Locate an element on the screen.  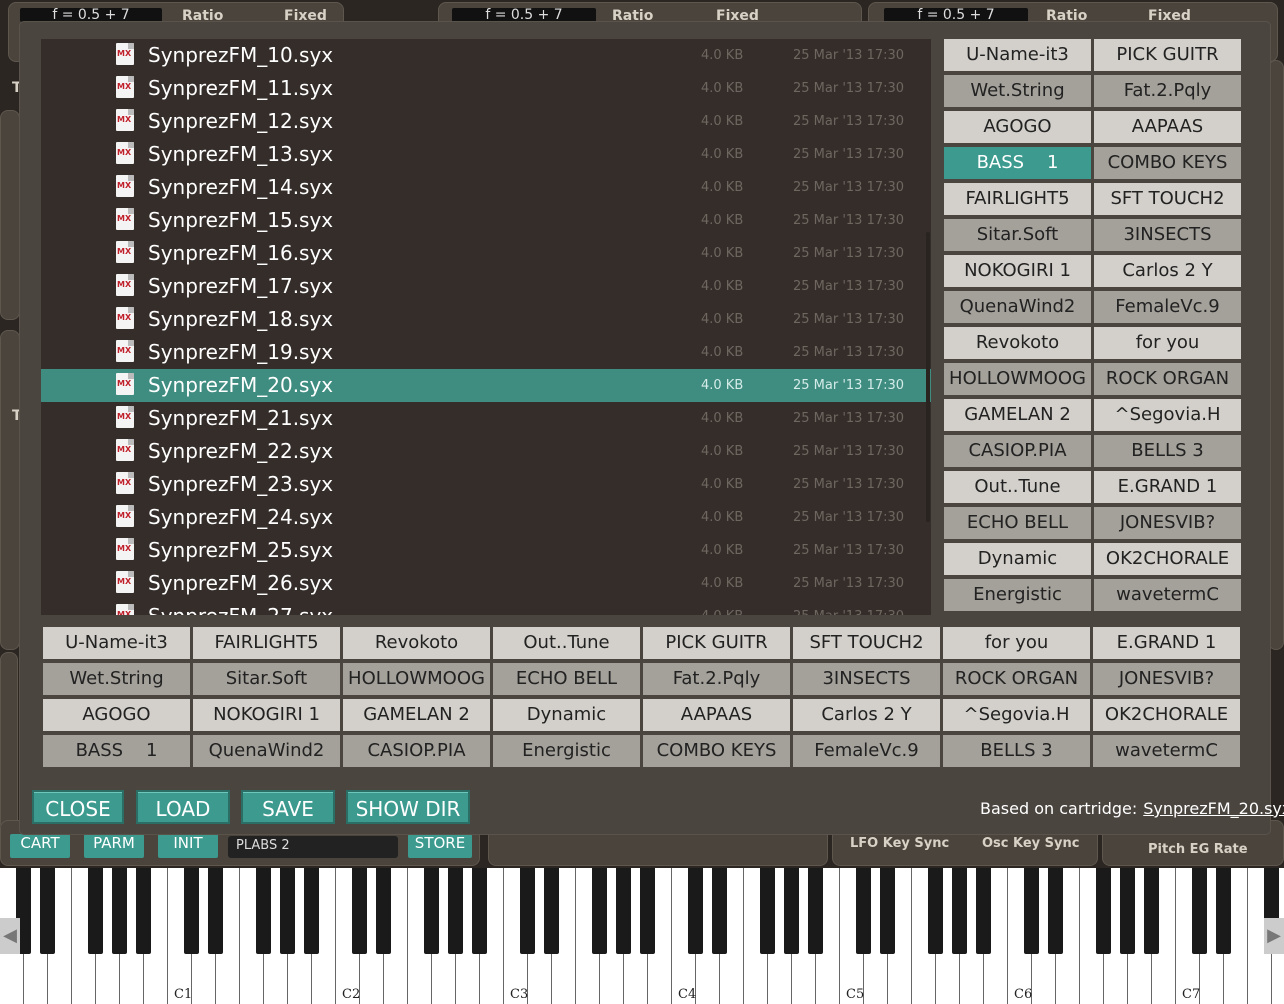
program-button: Wet.String is located at coordinates (116, 679).